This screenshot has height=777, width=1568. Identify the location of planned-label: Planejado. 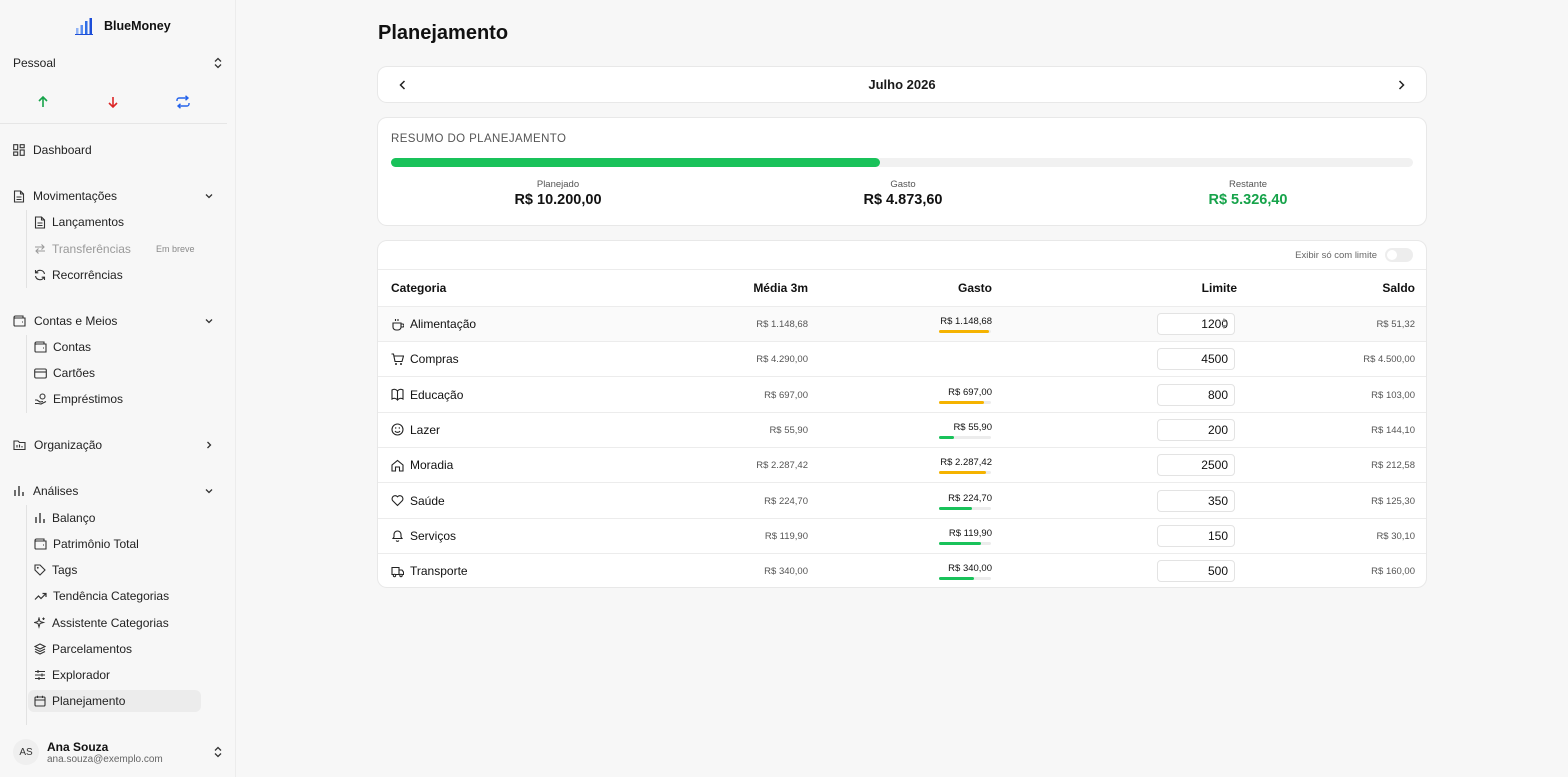
(558, 184).